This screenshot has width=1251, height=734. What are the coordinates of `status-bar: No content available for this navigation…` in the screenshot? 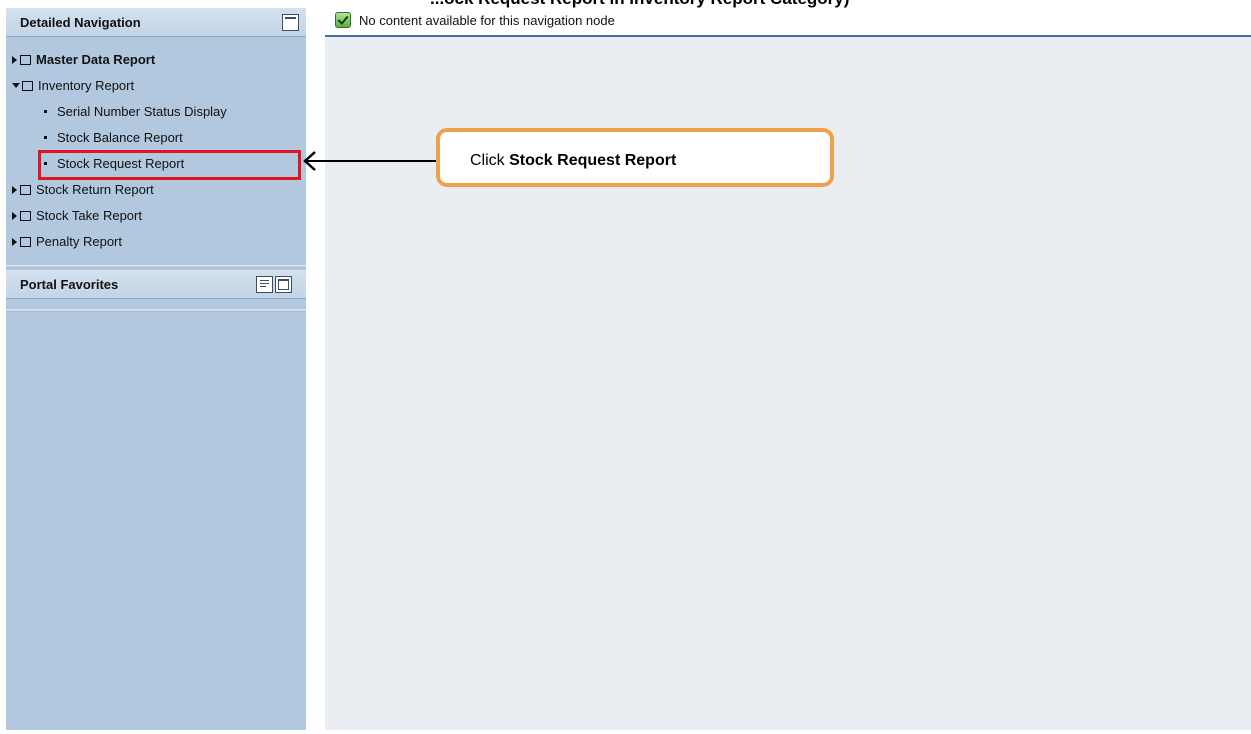 It's located at (788, 22).